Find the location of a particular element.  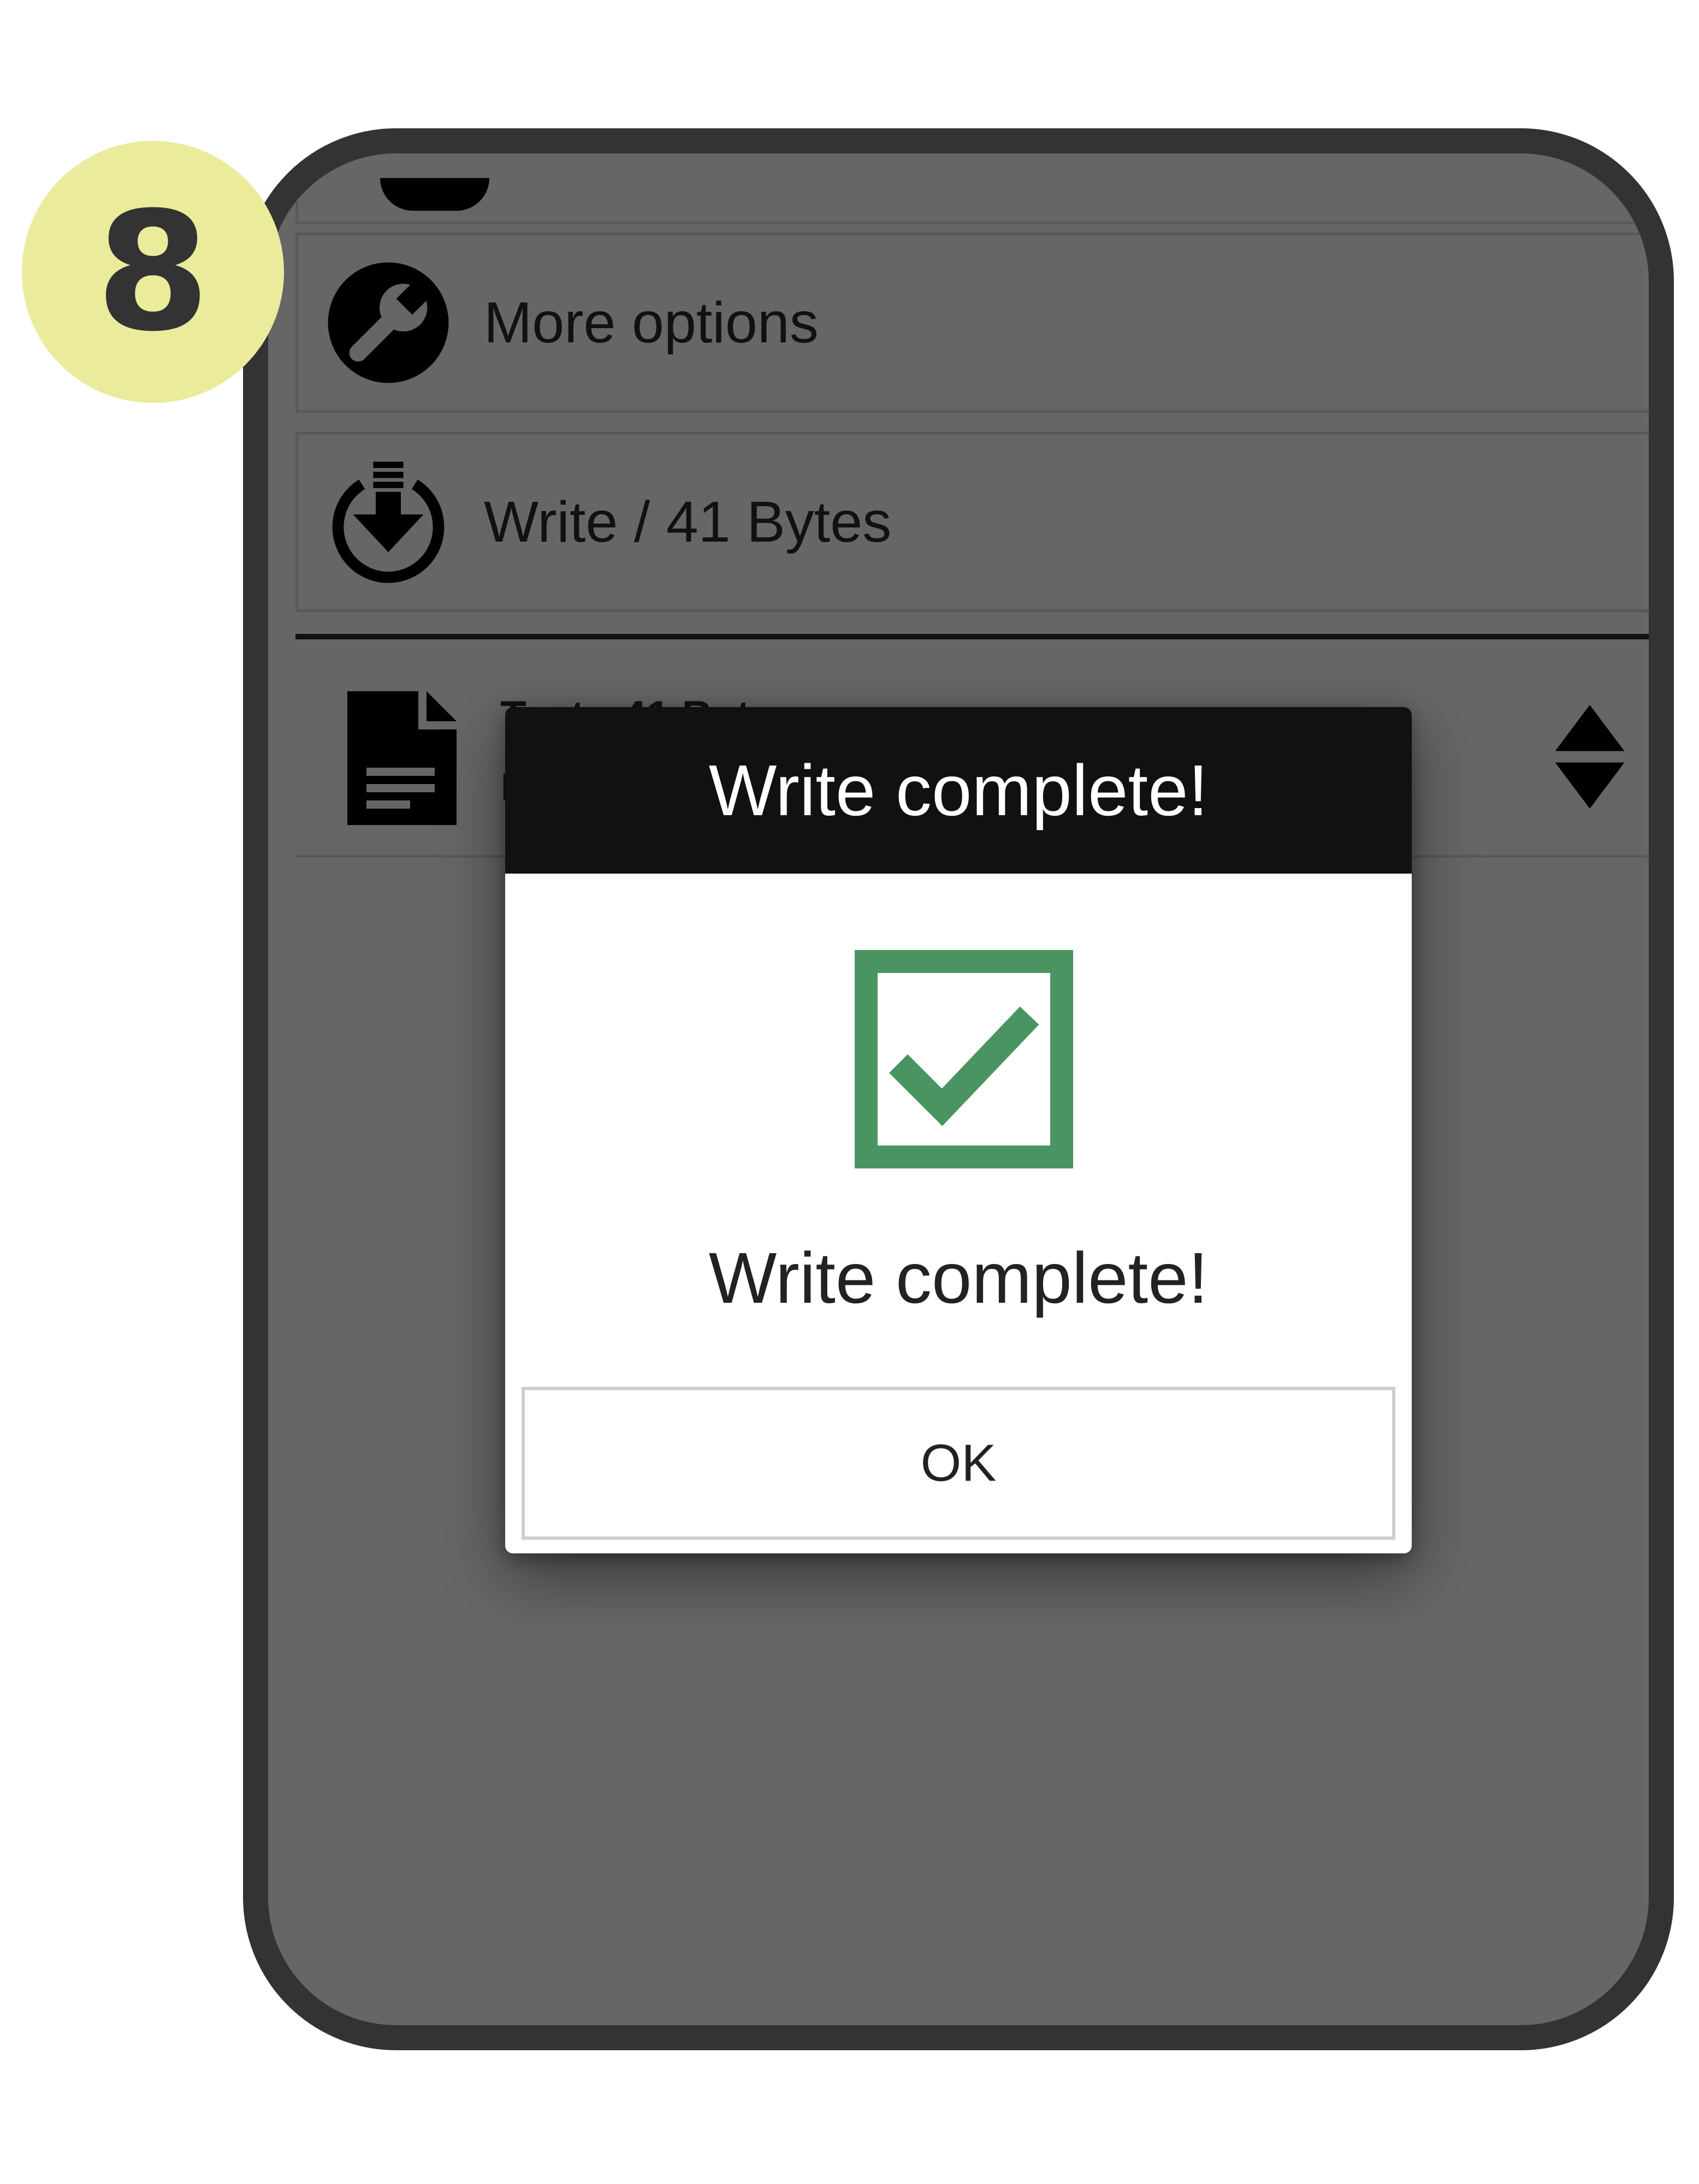

dialog-message: Write complete! is located at coordinates (959, 1278).